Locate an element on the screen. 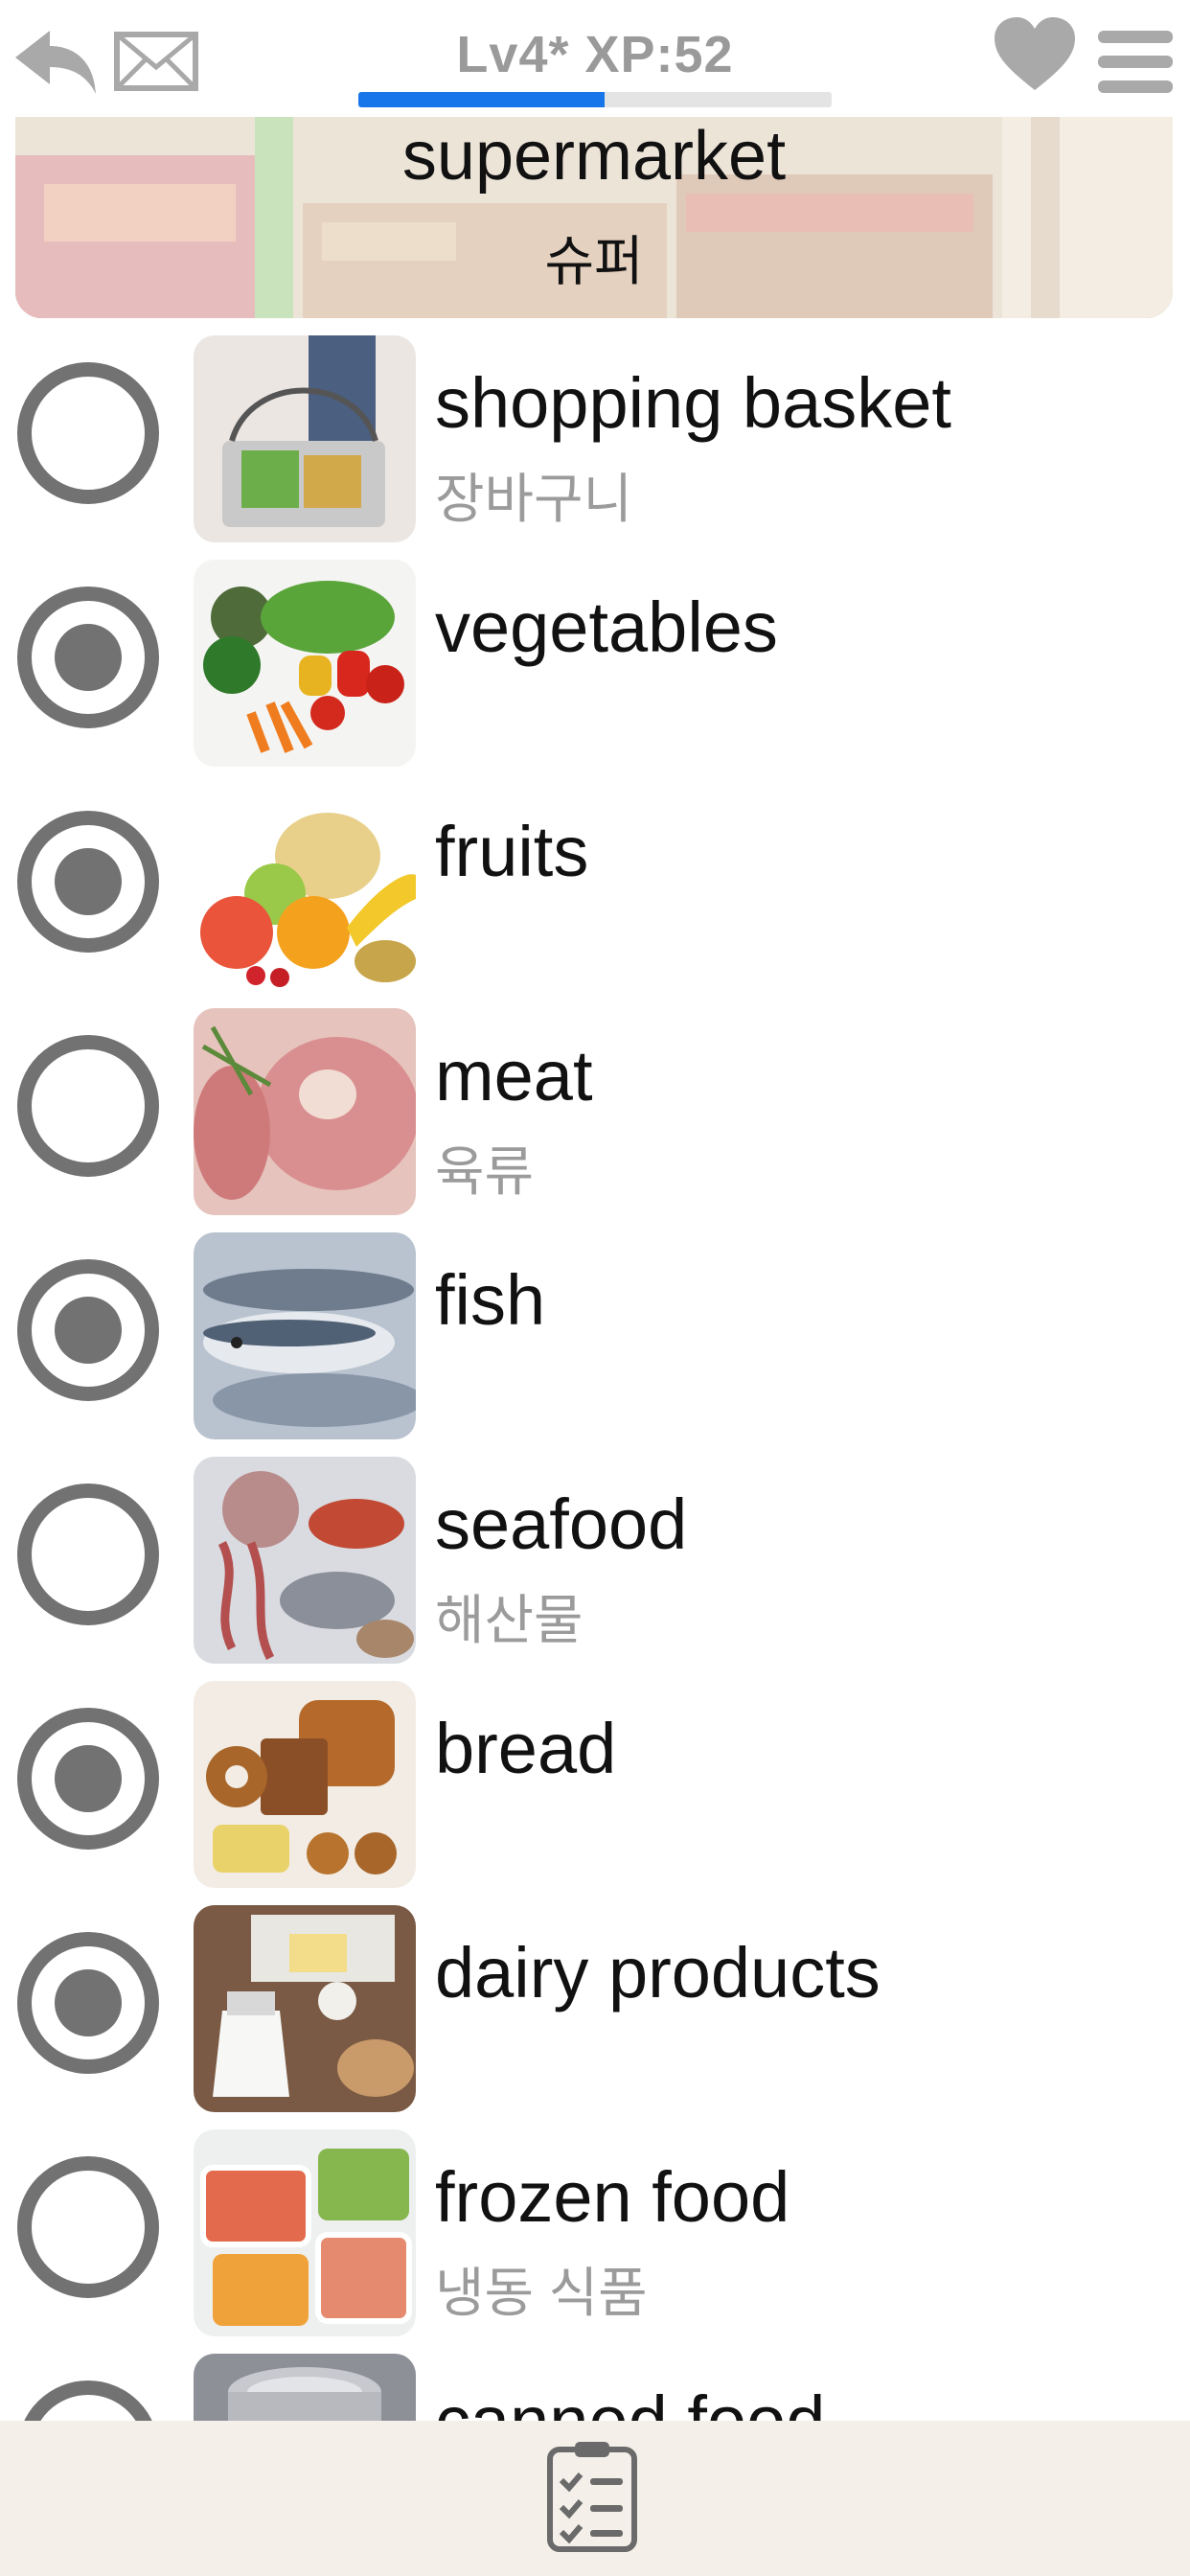 The image size is (1190, 2576). frozen-food-image is located at coordinates (305, 2232).